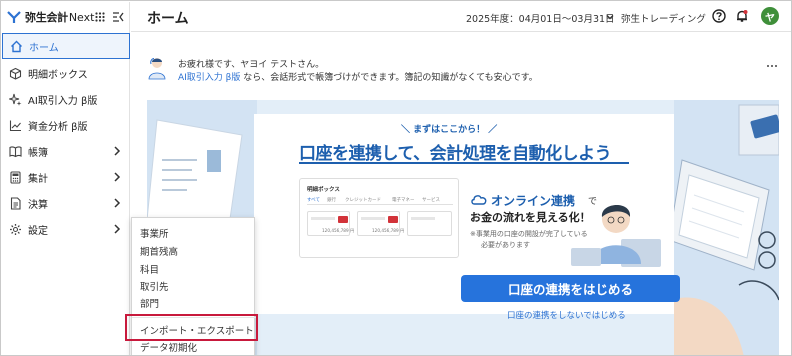  I want to click on menu-item-departments: 部門, so click(149, 303).